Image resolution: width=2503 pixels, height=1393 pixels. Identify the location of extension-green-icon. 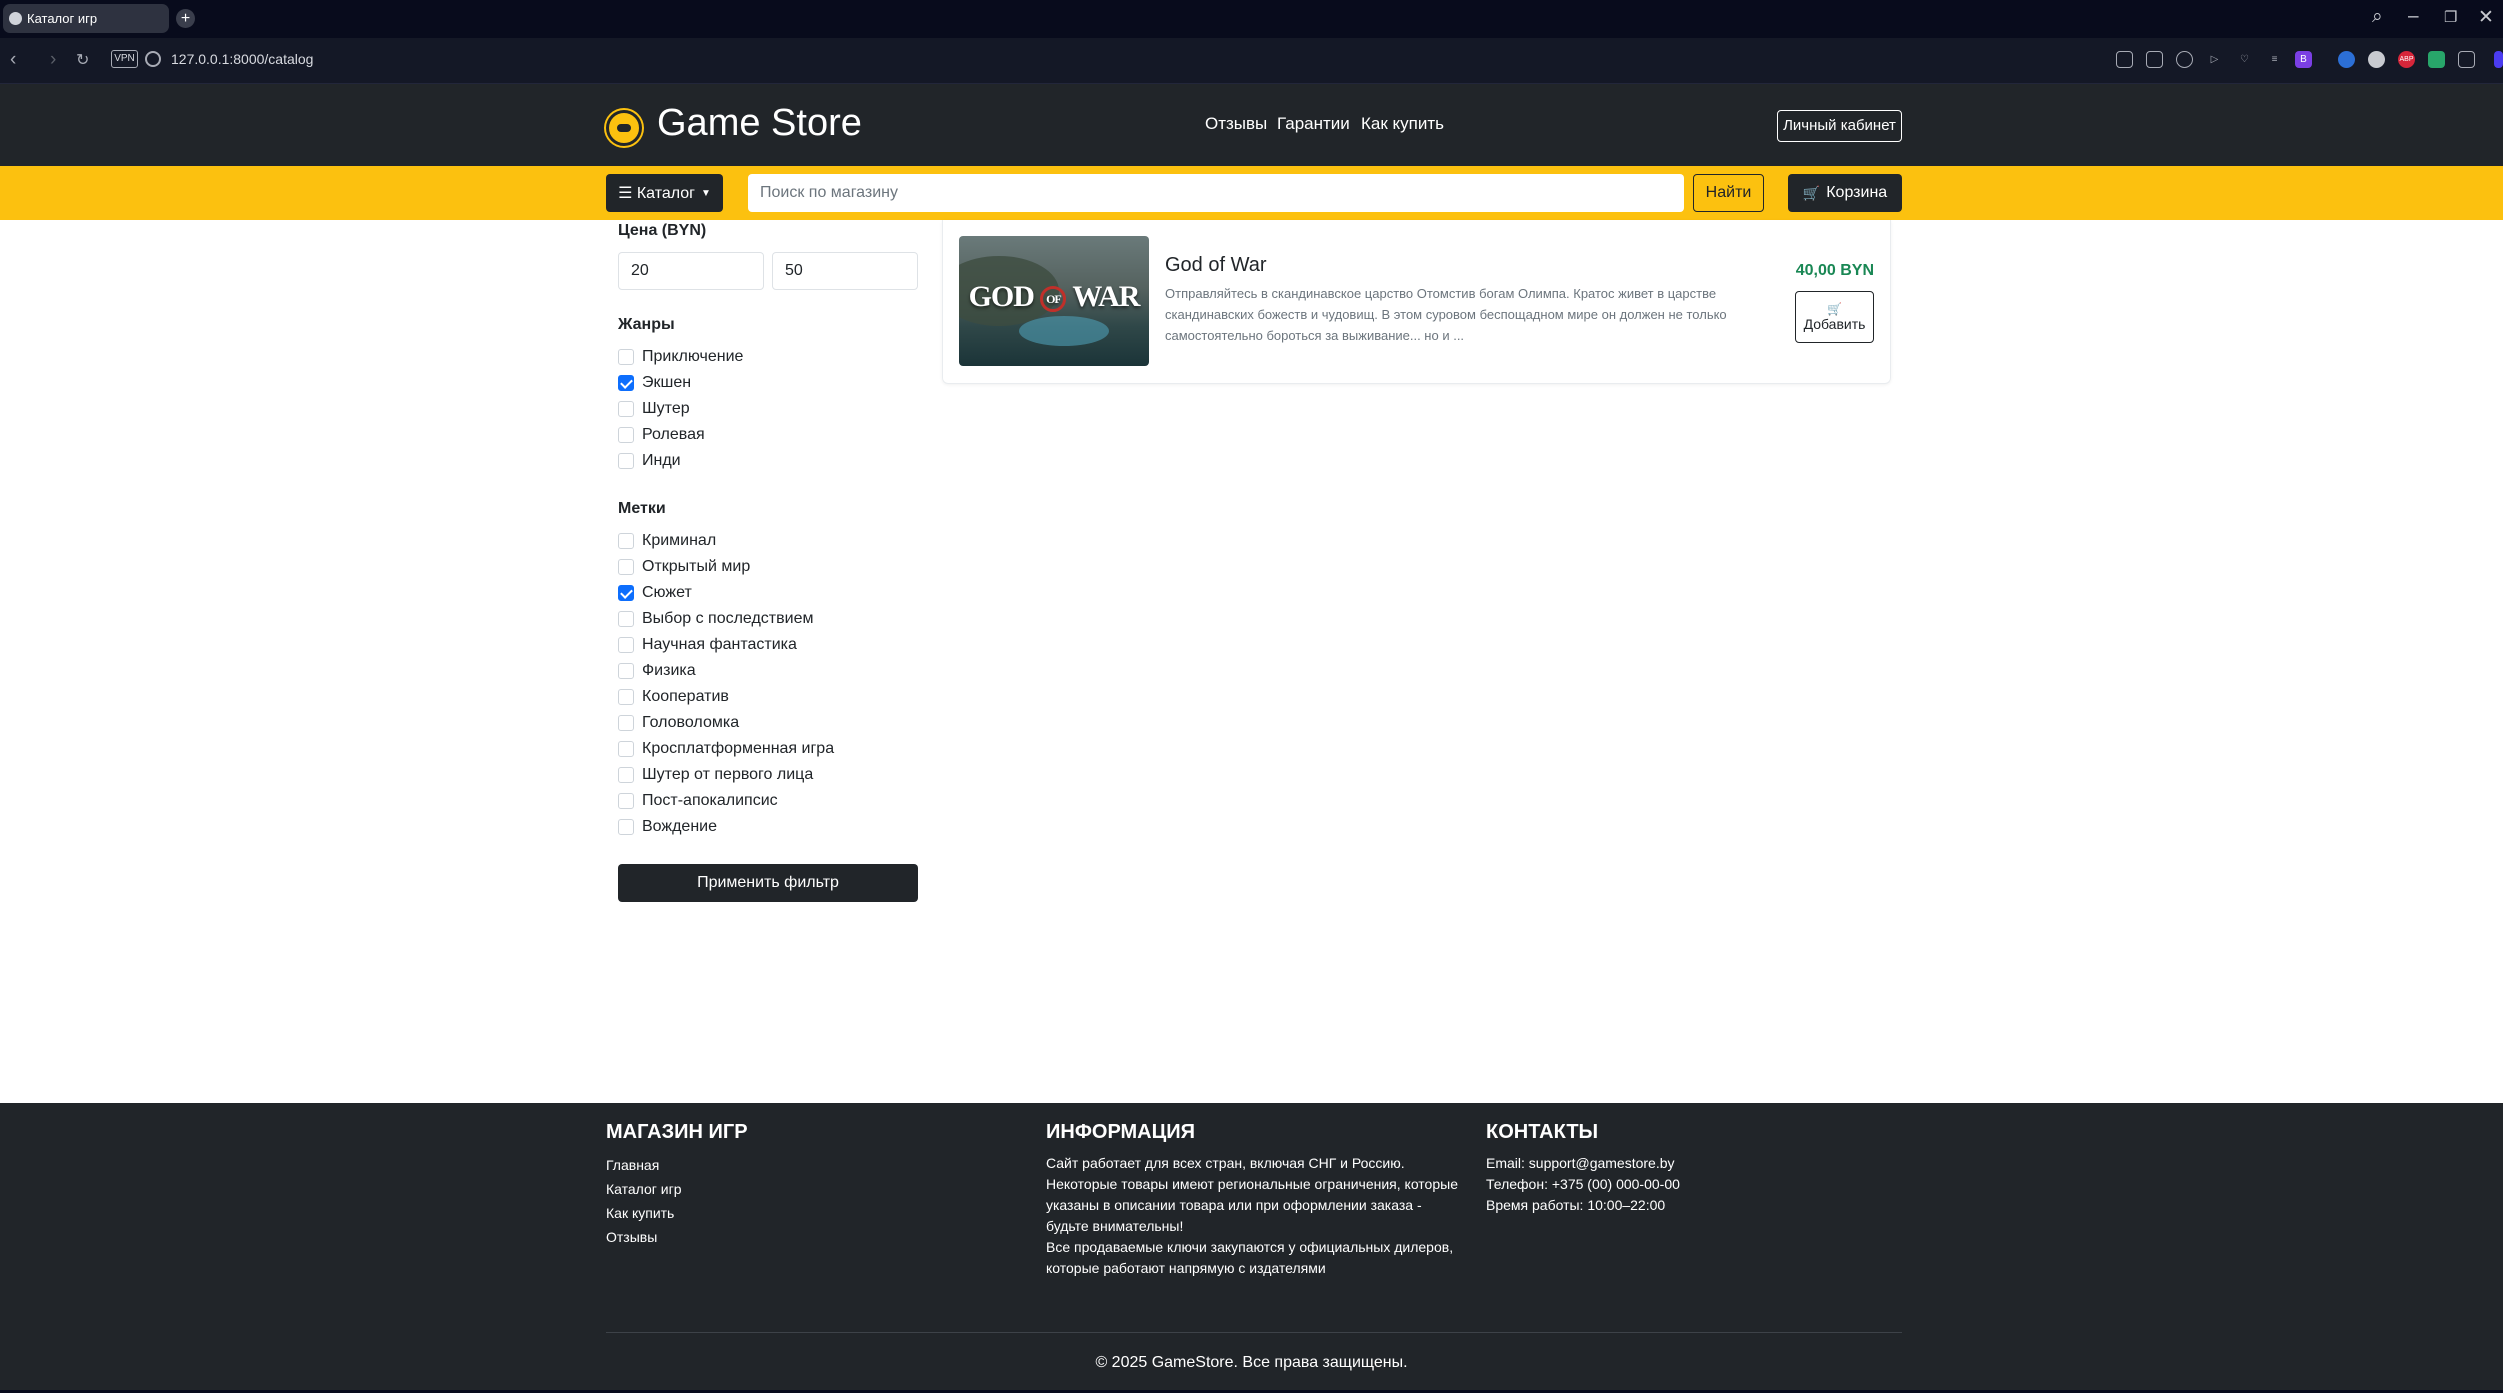
(2436, 59).